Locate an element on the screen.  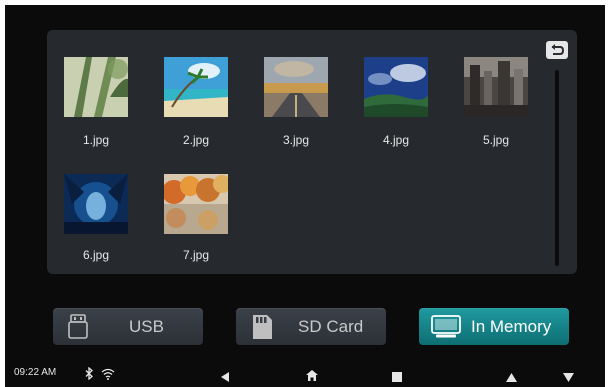
scrollbar is located at coordinates (557, 168).